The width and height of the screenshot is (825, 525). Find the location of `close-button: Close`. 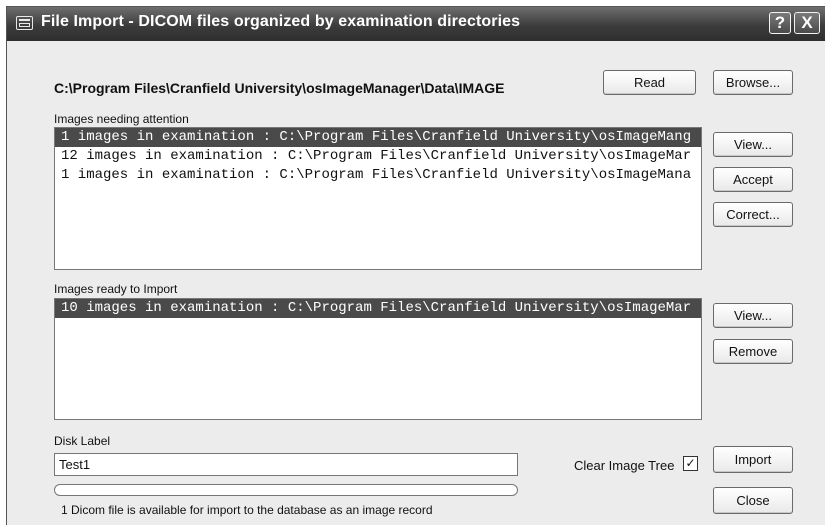

close-button: Close is located at coordinates (753, 500).